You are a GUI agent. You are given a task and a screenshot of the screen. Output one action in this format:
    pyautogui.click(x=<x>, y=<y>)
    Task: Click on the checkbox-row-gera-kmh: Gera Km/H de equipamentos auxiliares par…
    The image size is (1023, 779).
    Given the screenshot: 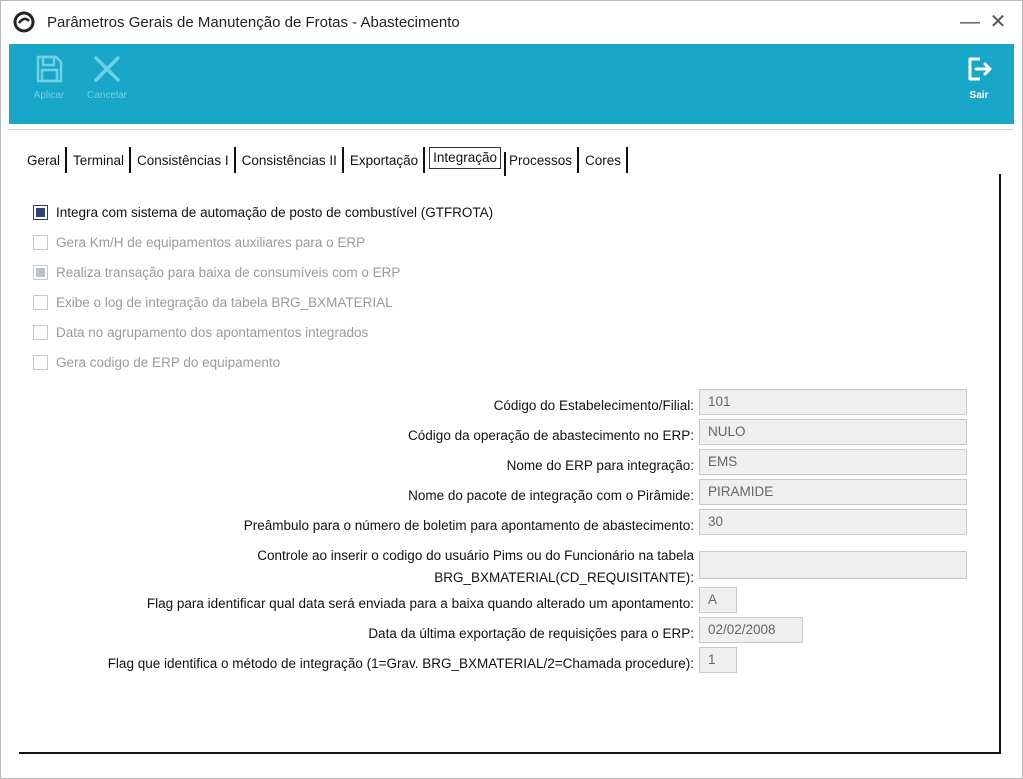 What is the action you would take?
    pyautogui.click(x=199, y=242)
    